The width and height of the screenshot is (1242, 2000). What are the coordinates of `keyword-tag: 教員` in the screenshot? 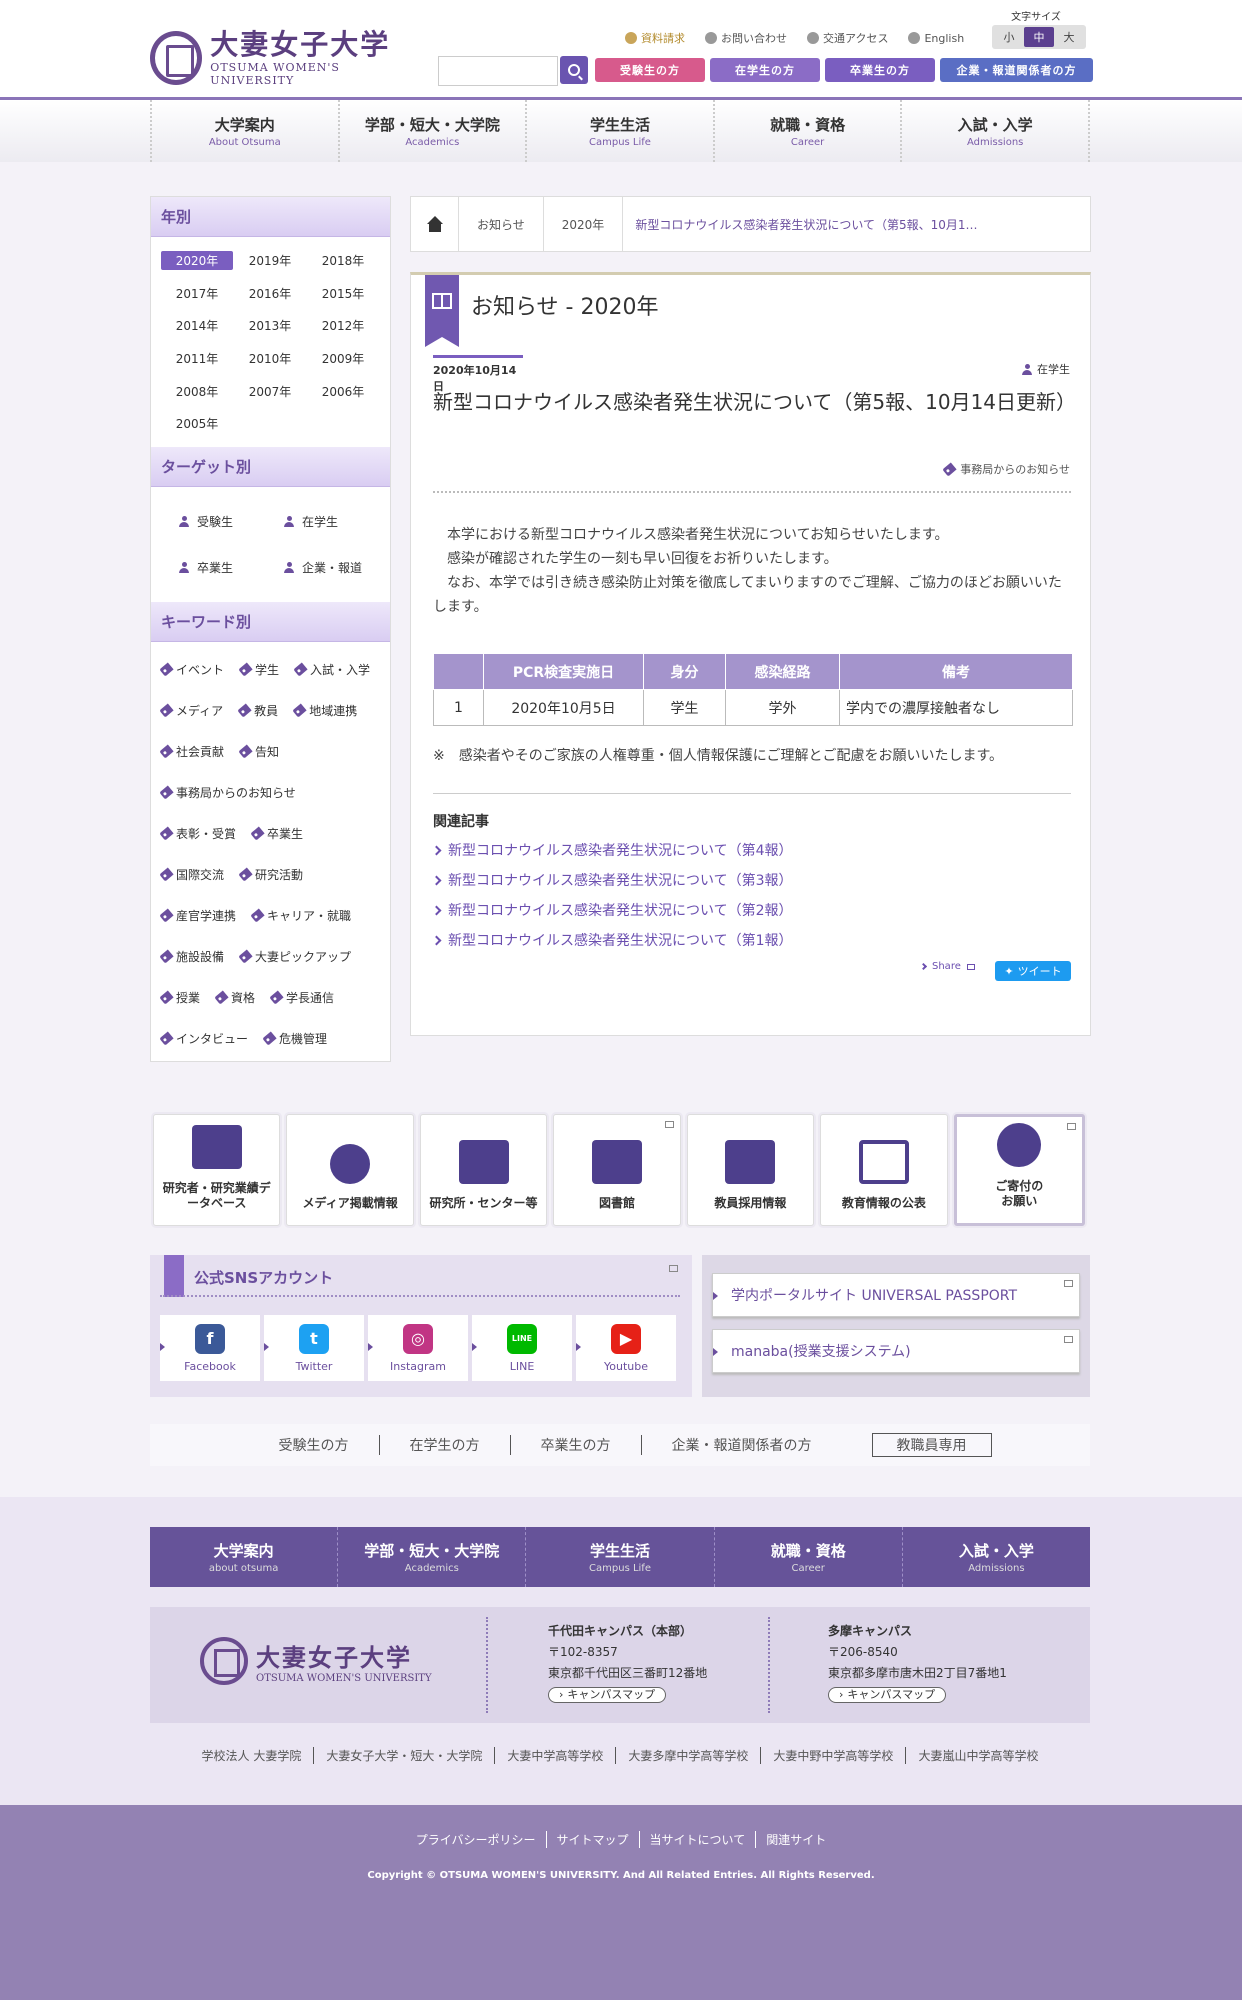 It's located at (257, 710).